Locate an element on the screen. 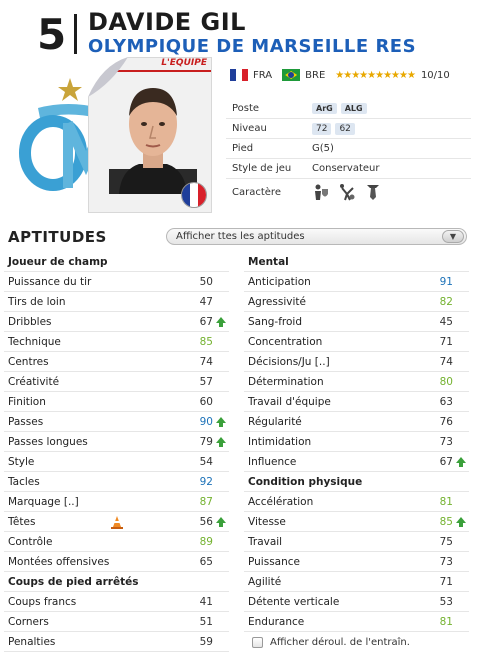 The width and height of the screenshot is (478, 657). attribute-row: Sang-froid 45 is located at coordinates (356, 322).